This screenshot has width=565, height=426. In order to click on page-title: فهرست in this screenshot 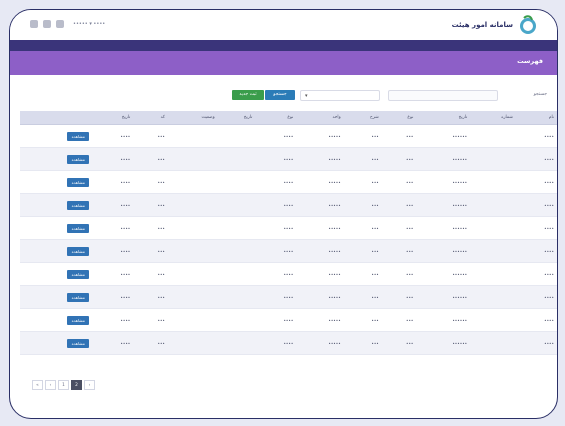, I will do `click(530, 61)`.